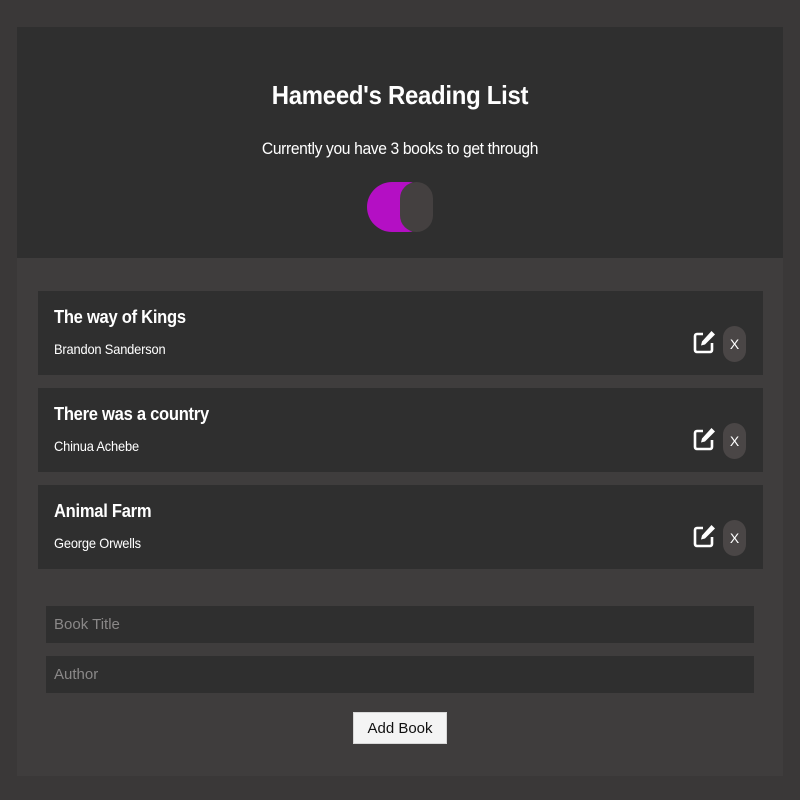 The width and height of the screenshot is (800, 800). What do you see at coordinates (400, 430) in the screenshot?
I see `book-item: There was a country Chinua Achebe X` at bounding box center [400, 430].